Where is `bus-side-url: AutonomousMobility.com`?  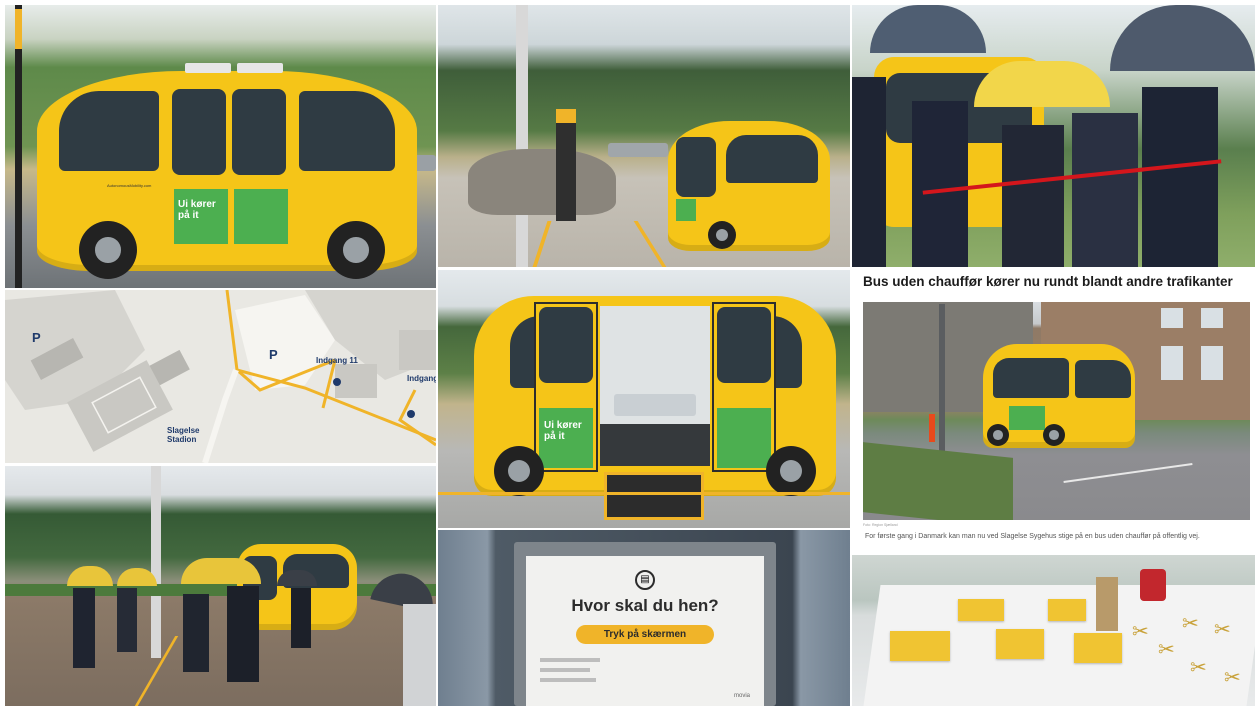
bus-side-url: AutonomousMobility.com is located at coordinates (129, 185).